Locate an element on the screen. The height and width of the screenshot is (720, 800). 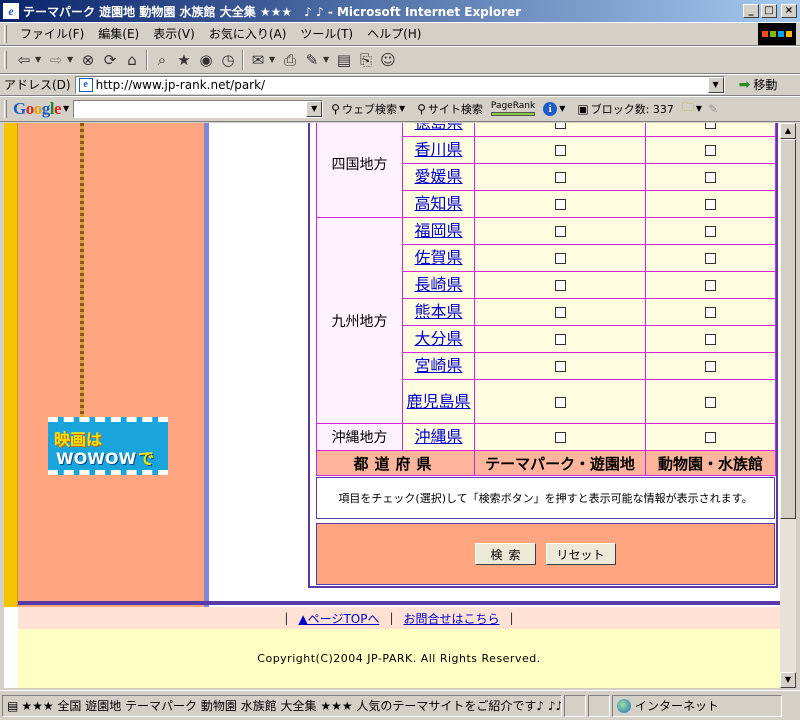
minimize-button: _ is located at coordinates (751, 11).